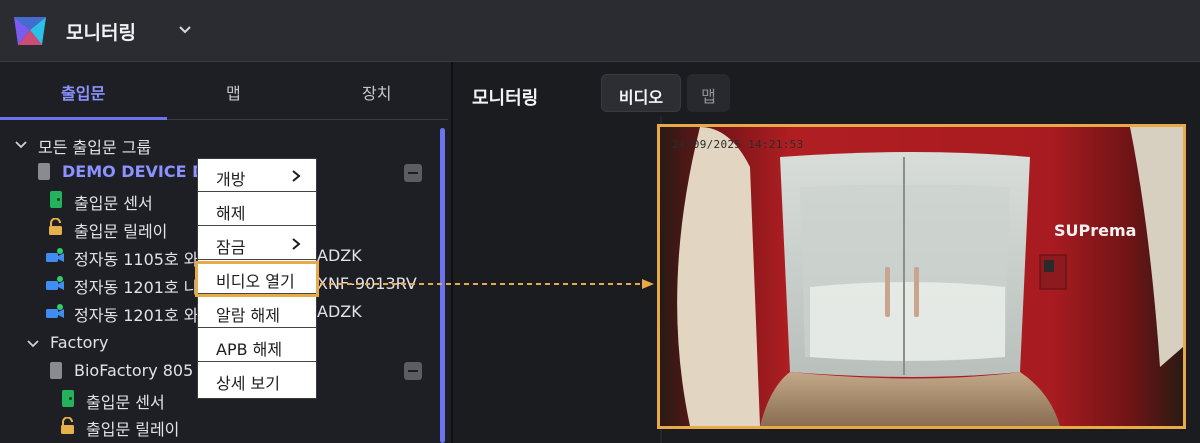 The height and width of the screenshot is (443, 1200). Describe the element at coordinates (255, 281) in the screenshot. I see `menu-item-label: 비디오 열기` at that location.